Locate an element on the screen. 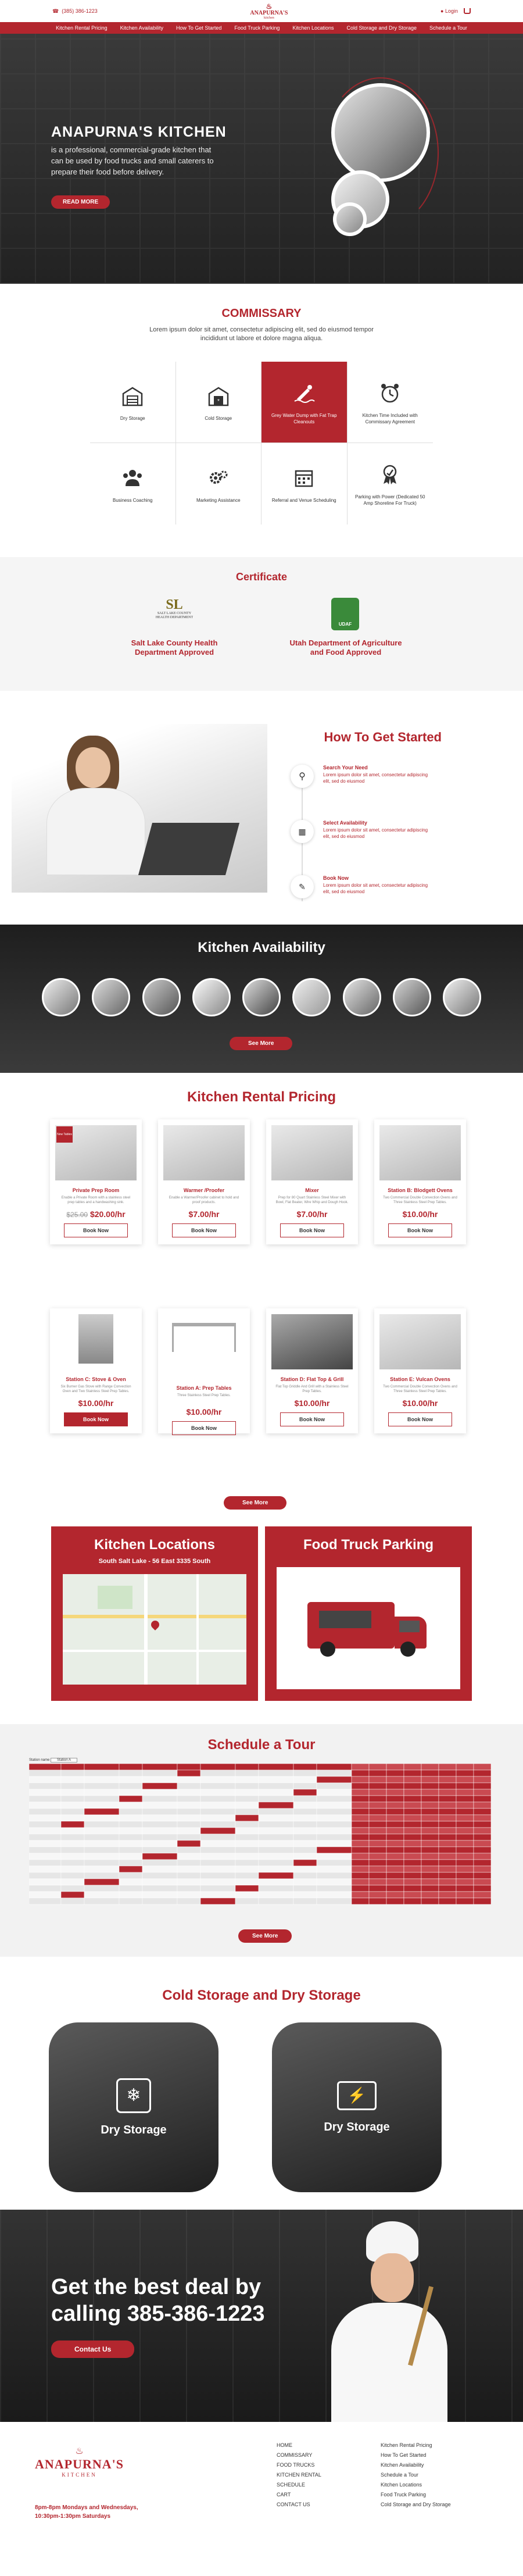 This screenshot has height=2576, width=523. login-link: ● Login is located at coordinates (449, 11).